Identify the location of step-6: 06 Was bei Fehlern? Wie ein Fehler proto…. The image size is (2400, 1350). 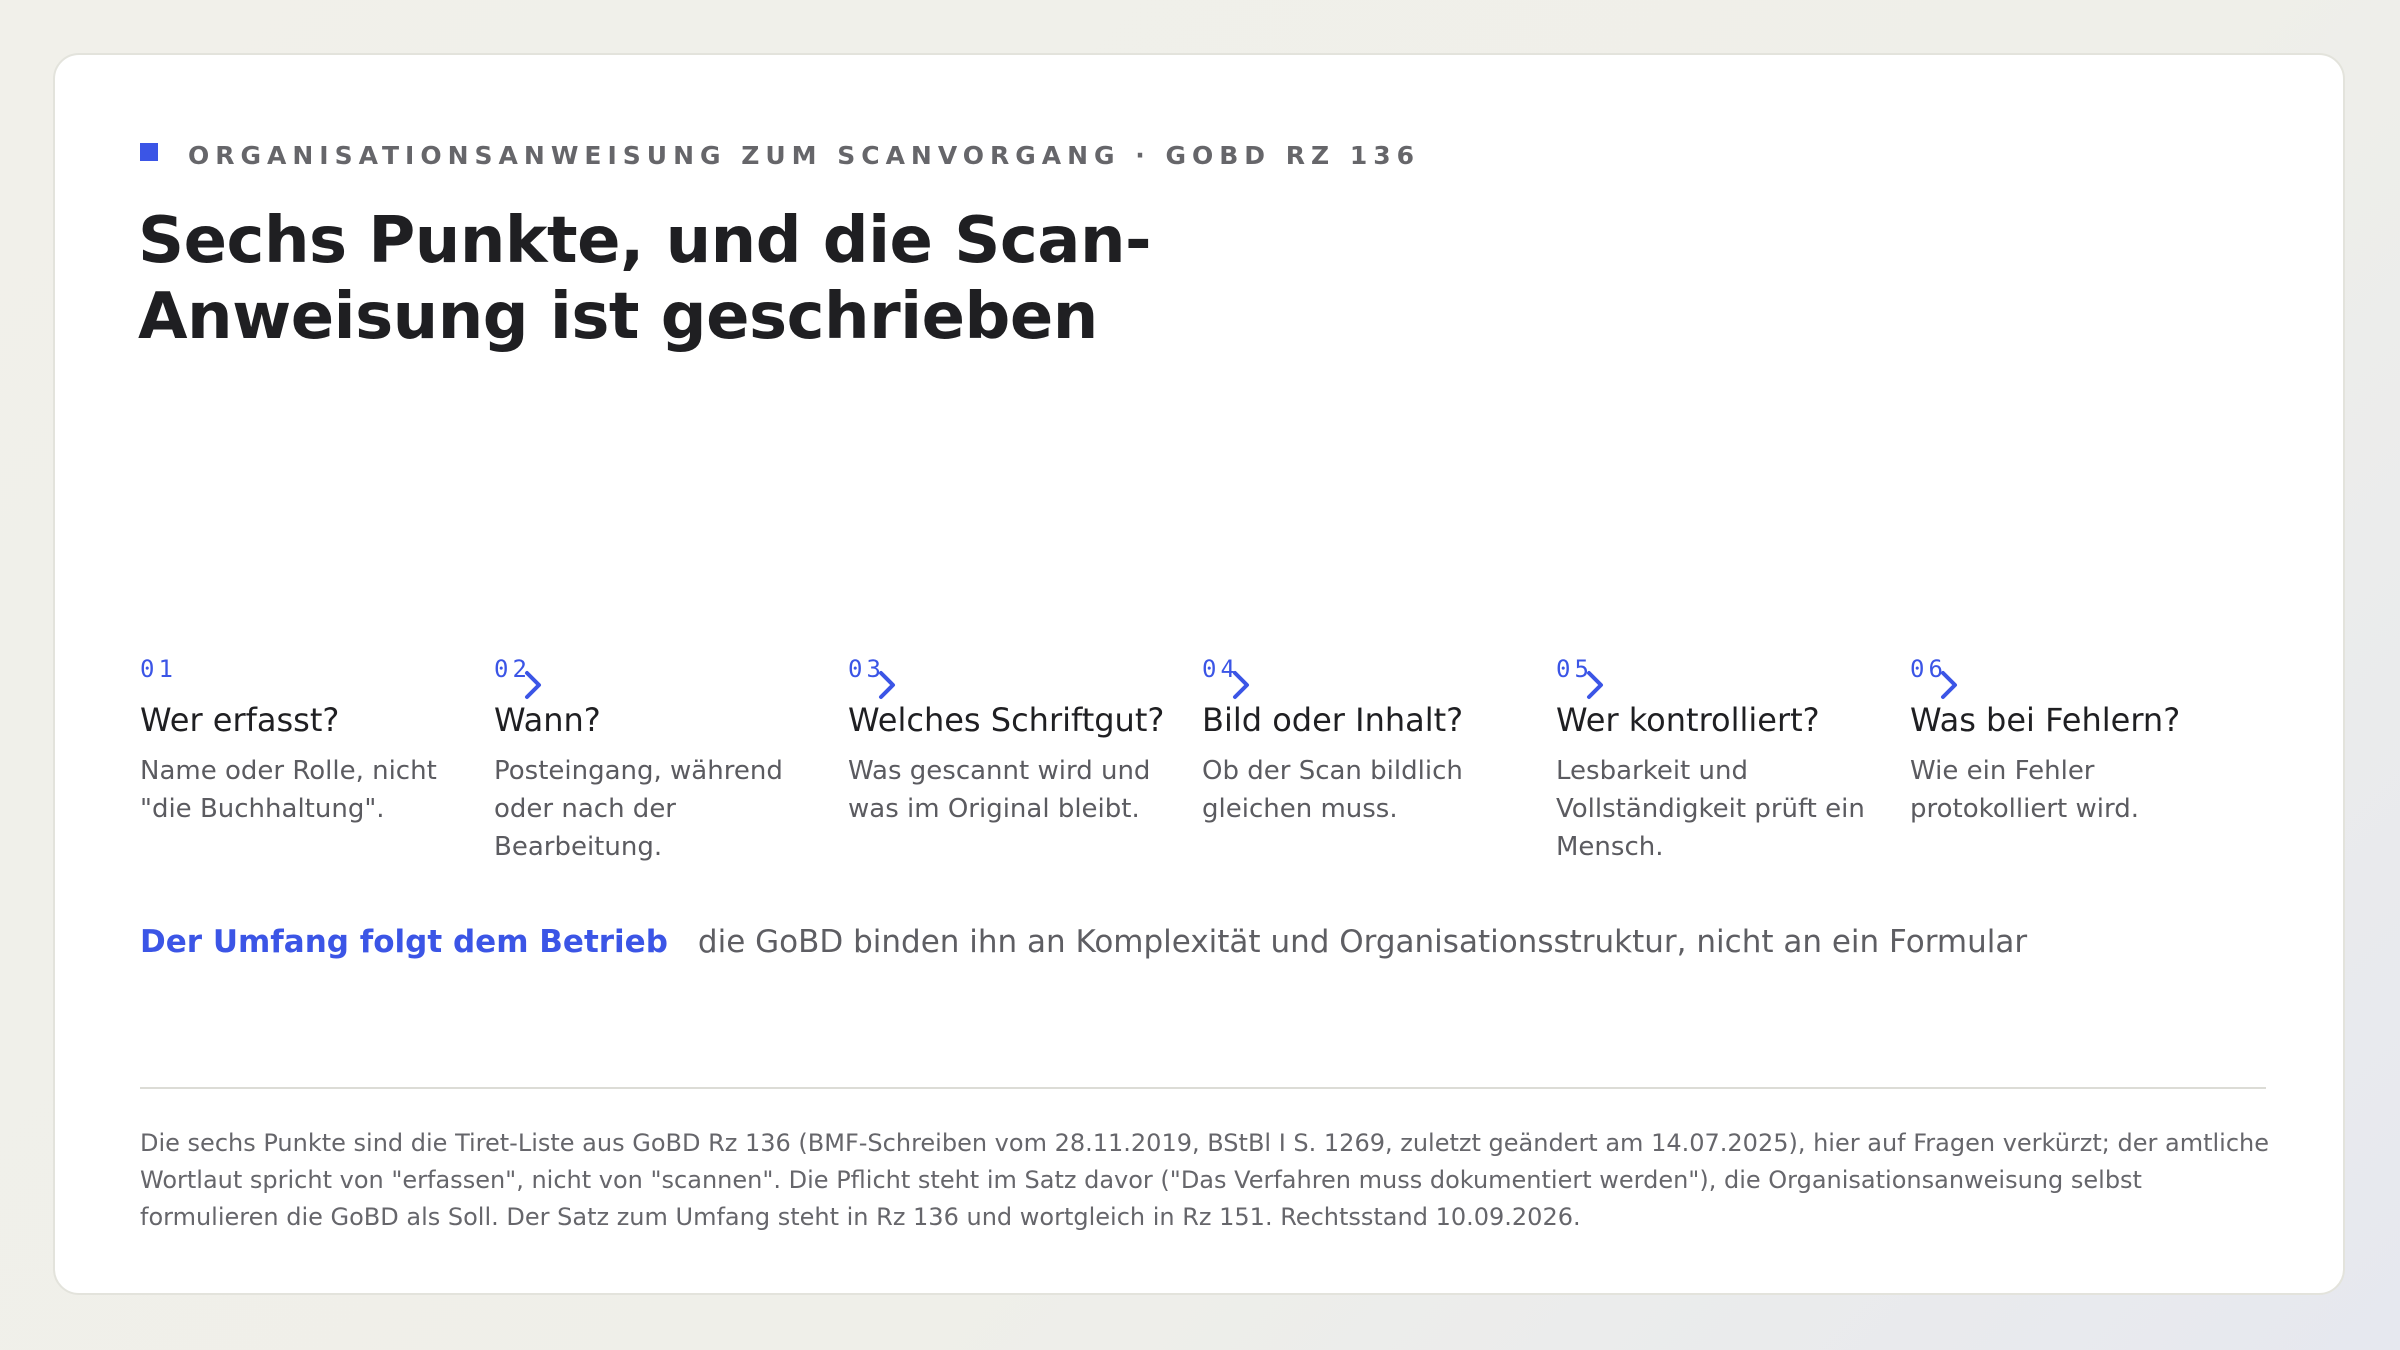
(2065, 740).